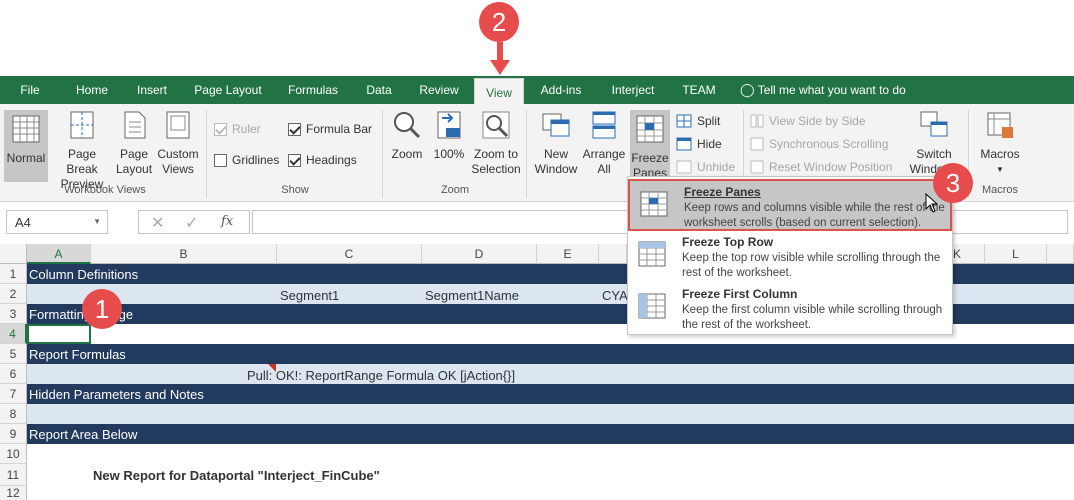 This screenshot has height=500, width=1074. What do you see at coordinates (13, 294) in the screenshot?
I see `row-header-2: 2` at bounding box center [13, 294].